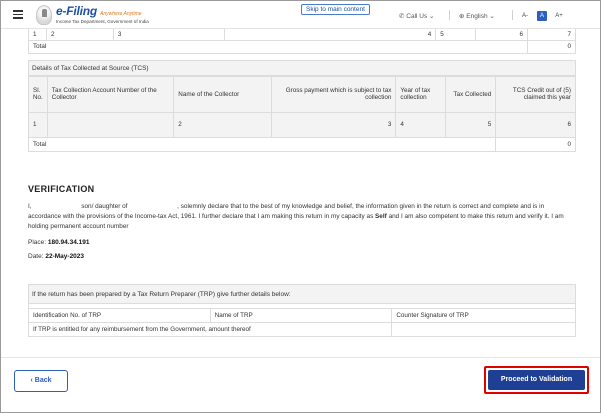 This screenshot has height=413, width=601. Describe the element at coordinates (44, 15) in the screenshot. I see `emblem-logo-icon` at that location.